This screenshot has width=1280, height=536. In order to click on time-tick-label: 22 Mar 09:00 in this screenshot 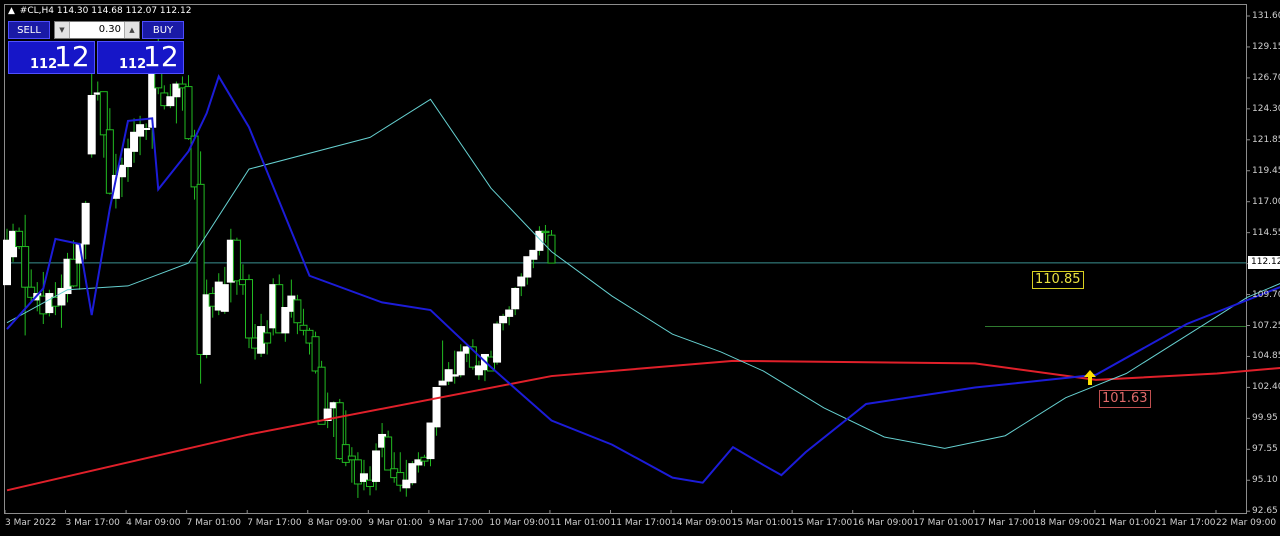, I will do `click(1246, 523)`.